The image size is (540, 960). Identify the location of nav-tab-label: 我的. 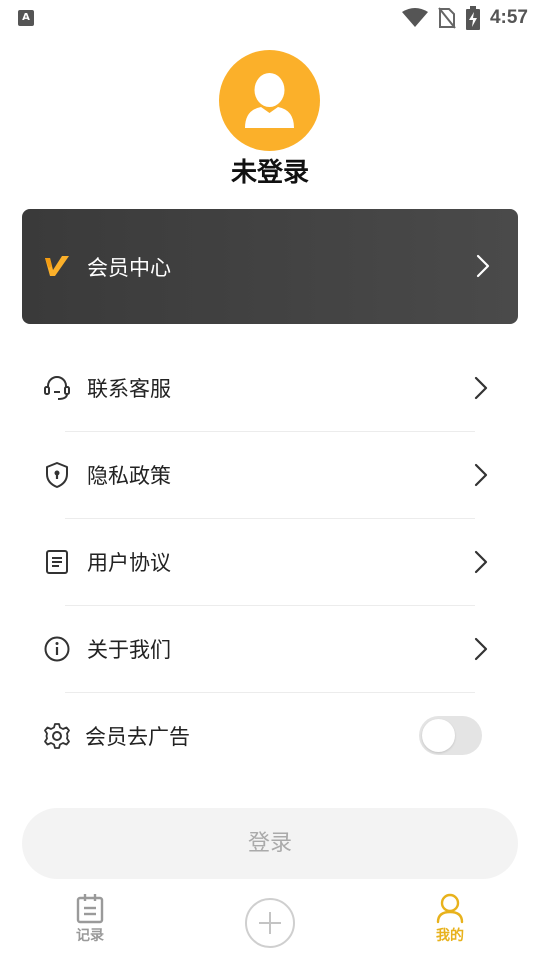
(450, 936).